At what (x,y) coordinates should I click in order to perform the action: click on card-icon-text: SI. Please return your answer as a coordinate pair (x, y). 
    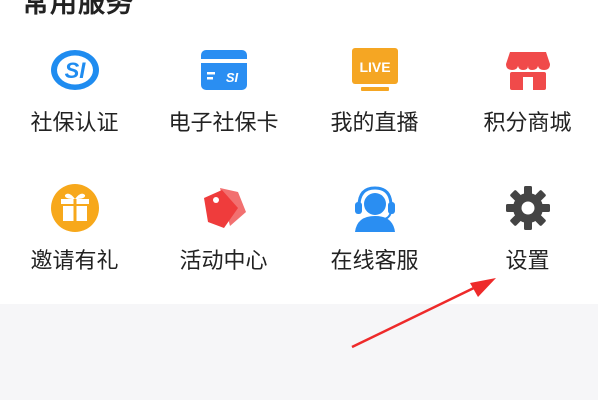
    Looking at the image, I should click on (231, 77).